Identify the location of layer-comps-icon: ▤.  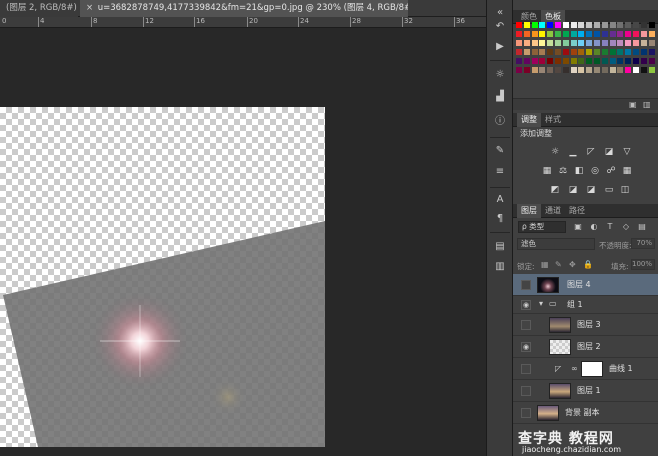
(500, 247).